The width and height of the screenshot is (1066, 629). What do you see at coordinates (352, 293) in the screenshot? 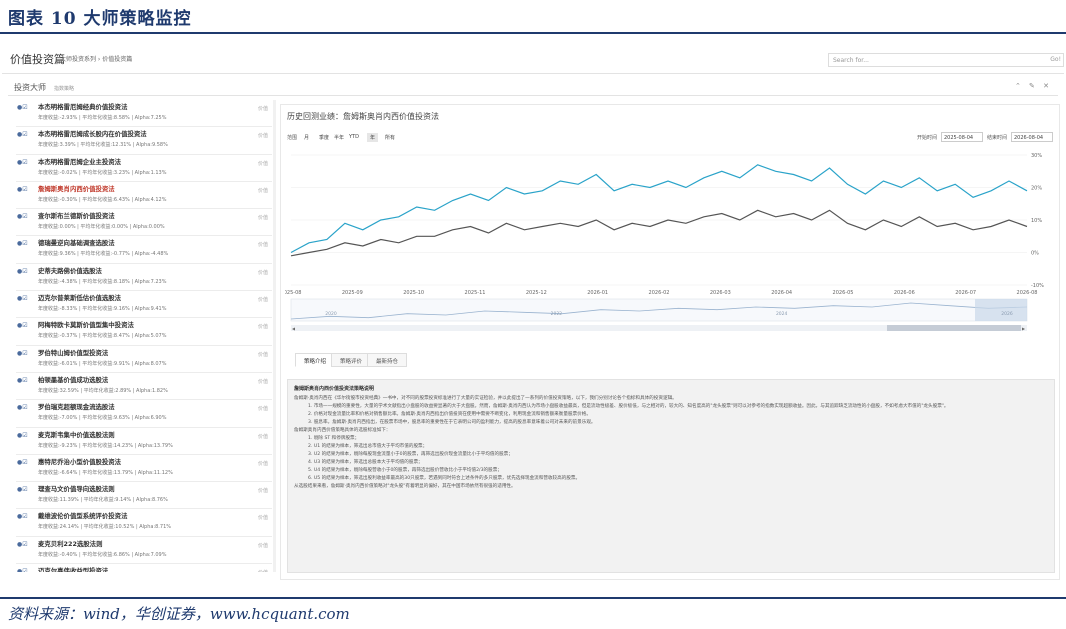
I see `x-tick-label: 2025-09` at bounding box center [352, 293].